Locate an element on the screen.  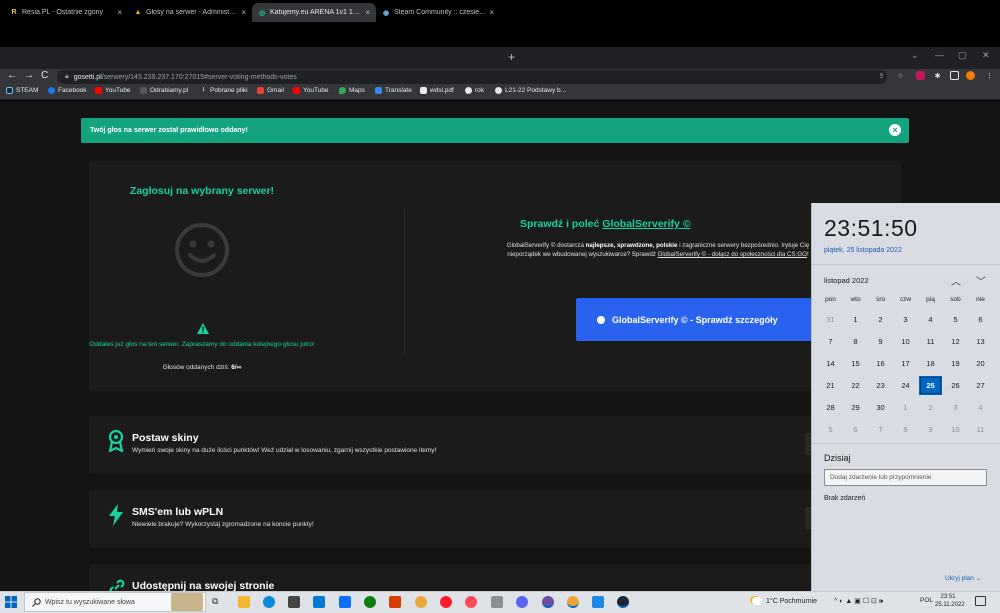
calendar-day: 12 is located at coordinates (955, 341).